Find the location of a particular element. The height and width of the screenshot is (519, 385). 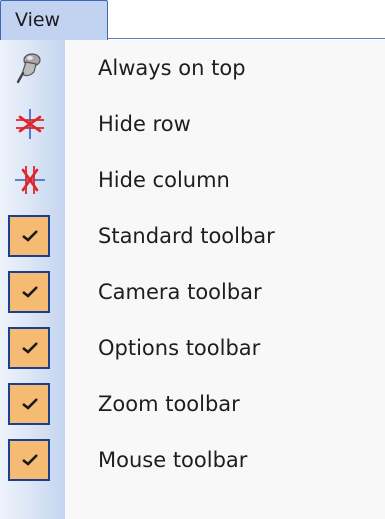

menu-item-standard-toolbar: Standard toolbar is located at coordinates (192, 236).